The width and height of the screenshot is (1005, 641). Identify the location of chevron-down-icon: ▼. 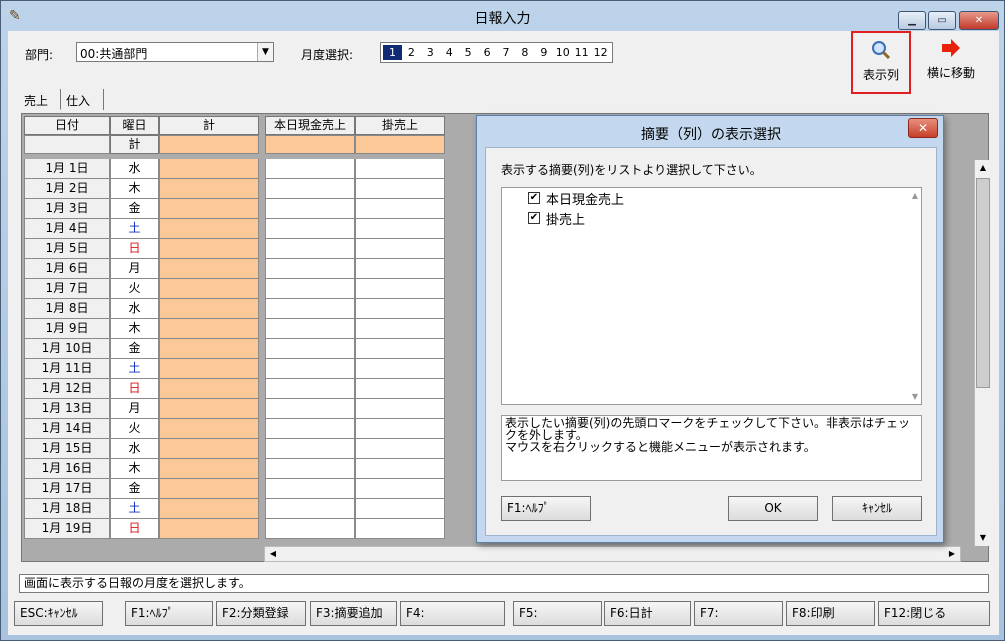
(265, 52).